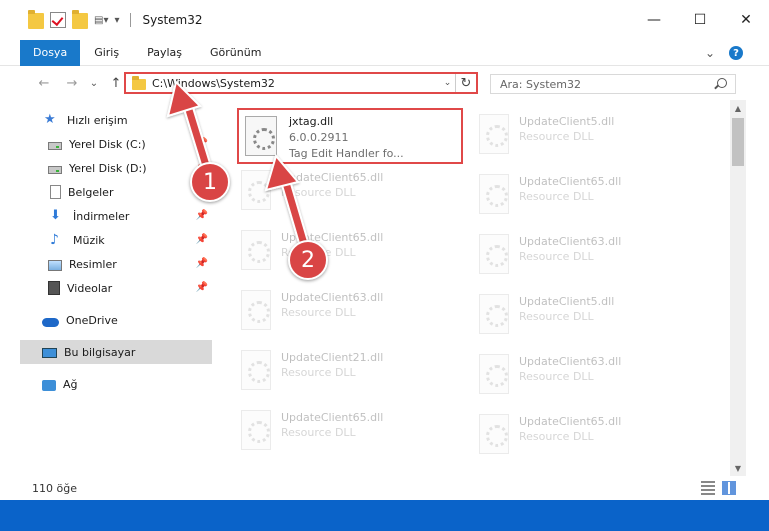  I want to click on close-button: ✕, so click(746, 20).